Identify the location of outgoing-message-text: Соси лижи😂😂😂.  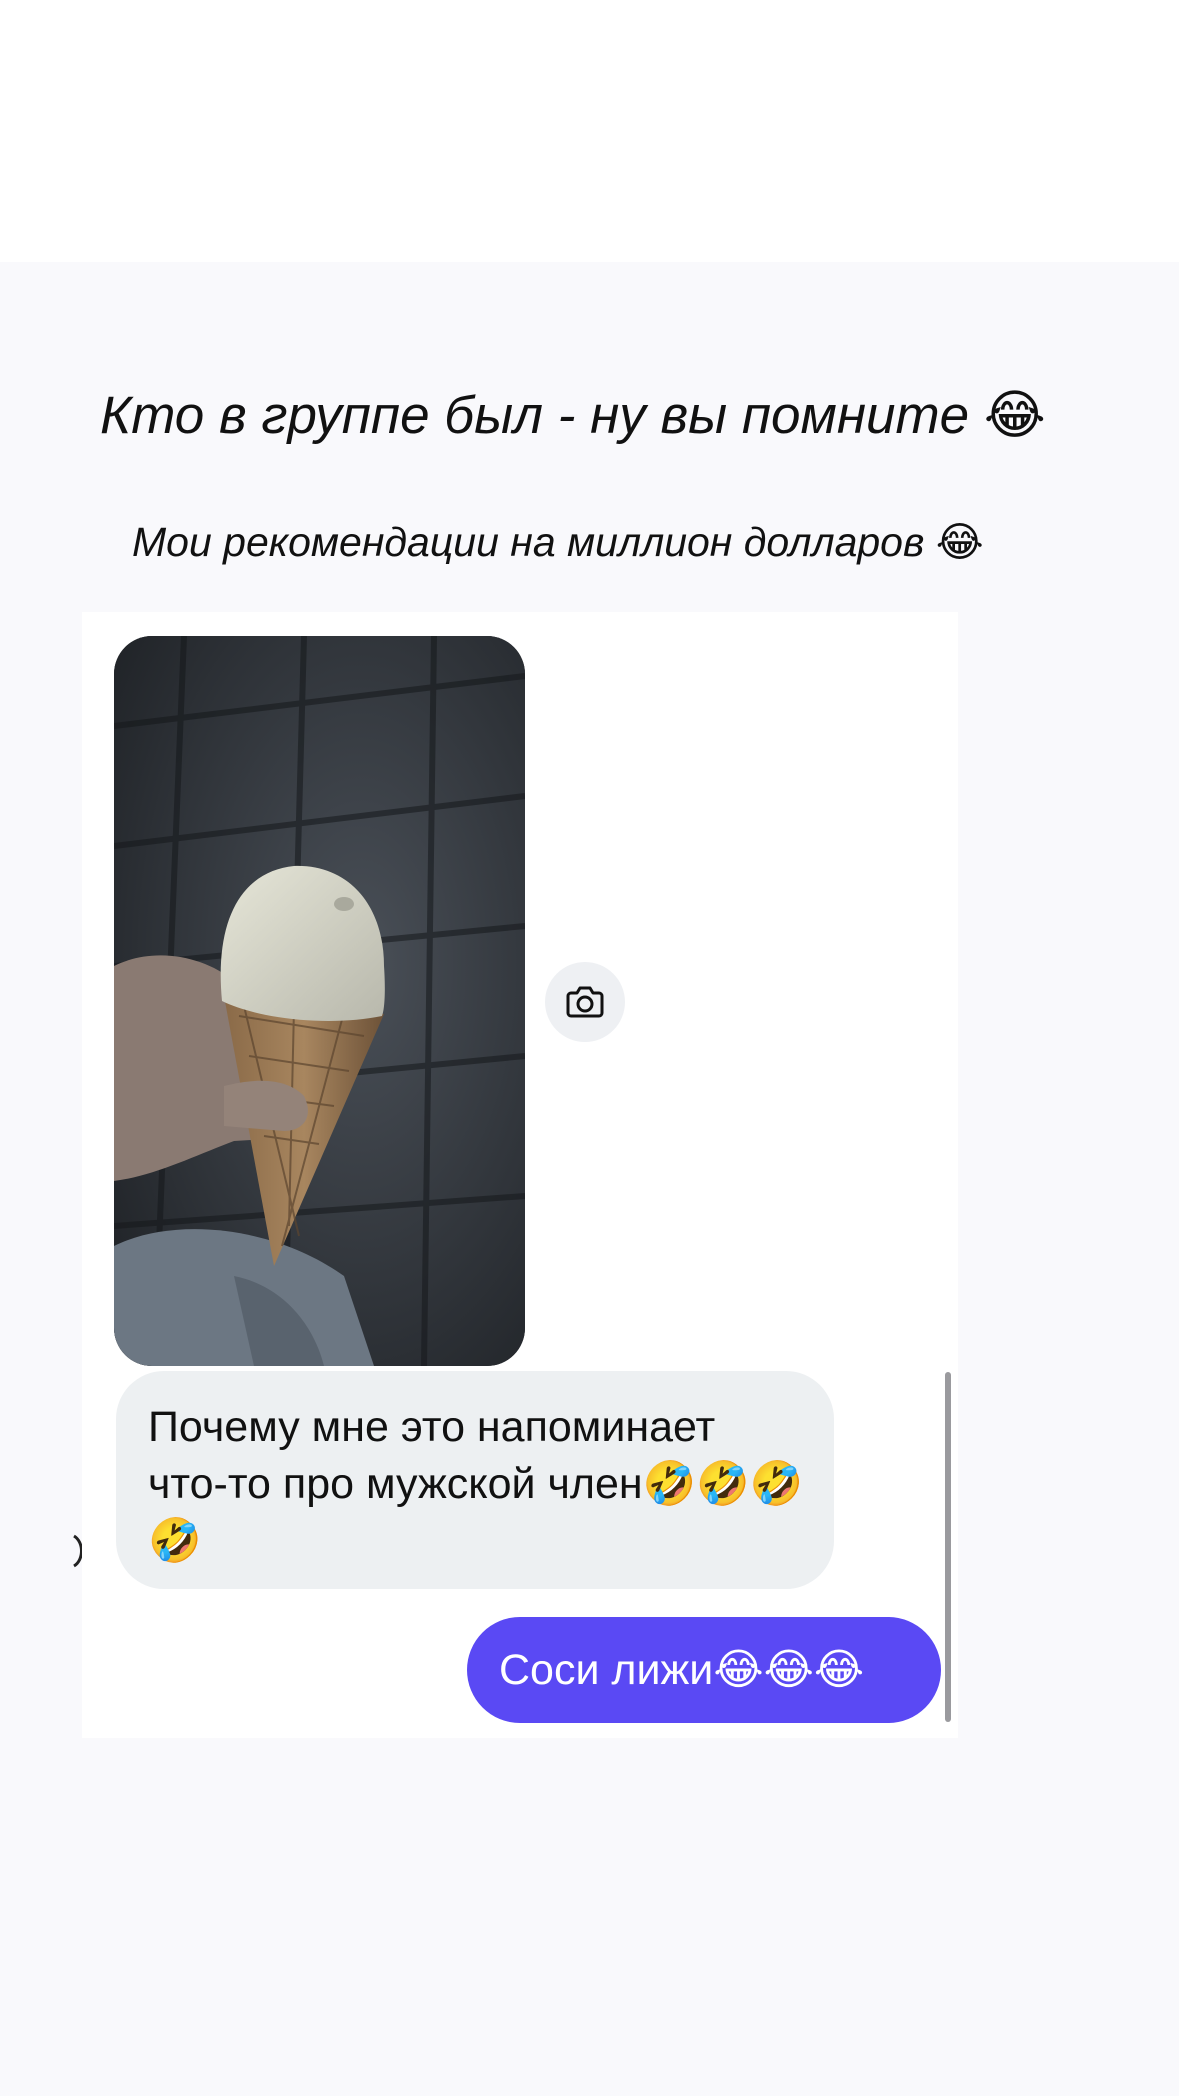
(682, 1670).